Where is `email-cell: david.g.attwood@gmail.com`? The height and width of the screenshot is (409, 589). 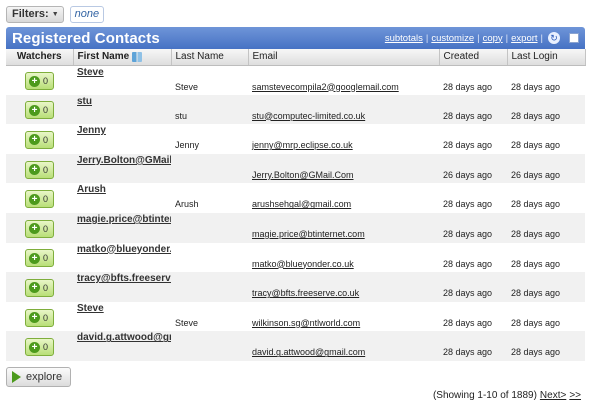 email-cell: david.g.attwood@gmail.com is located at coordinates (343, 346).